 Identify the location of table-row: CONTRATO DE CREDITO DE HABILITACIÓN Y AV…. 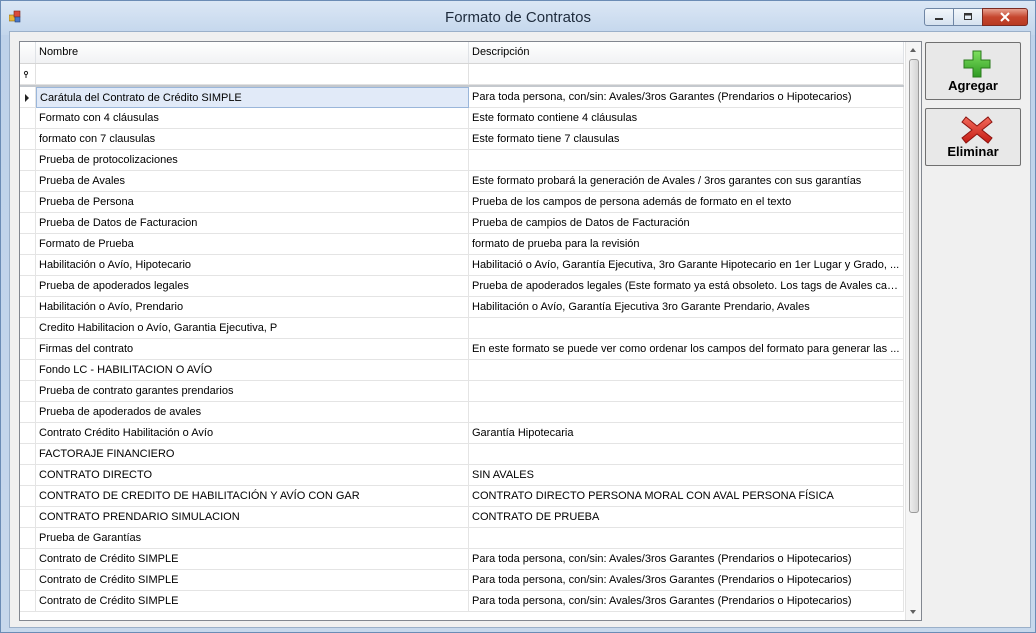
(462, 496).